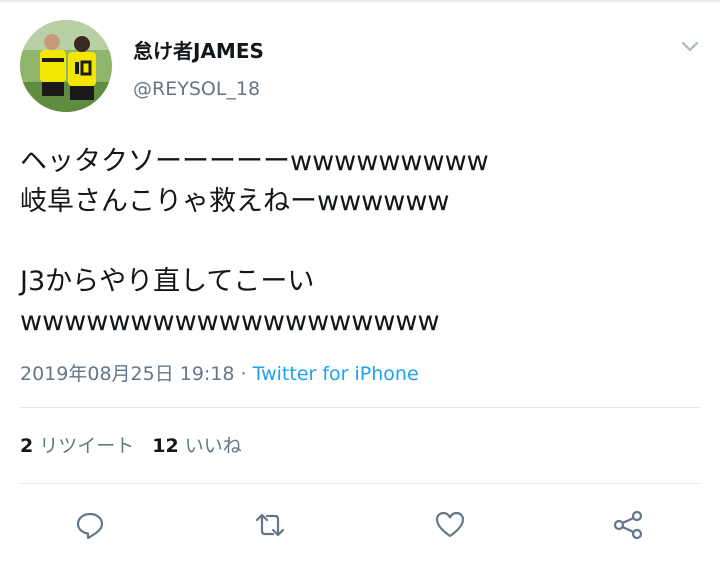 The width and height of the screenshot is (720, 568). What do you see at coordinates (26, 446) in the screenshot?
I see `retweet-count: 2` at bounding box center [26, 446].